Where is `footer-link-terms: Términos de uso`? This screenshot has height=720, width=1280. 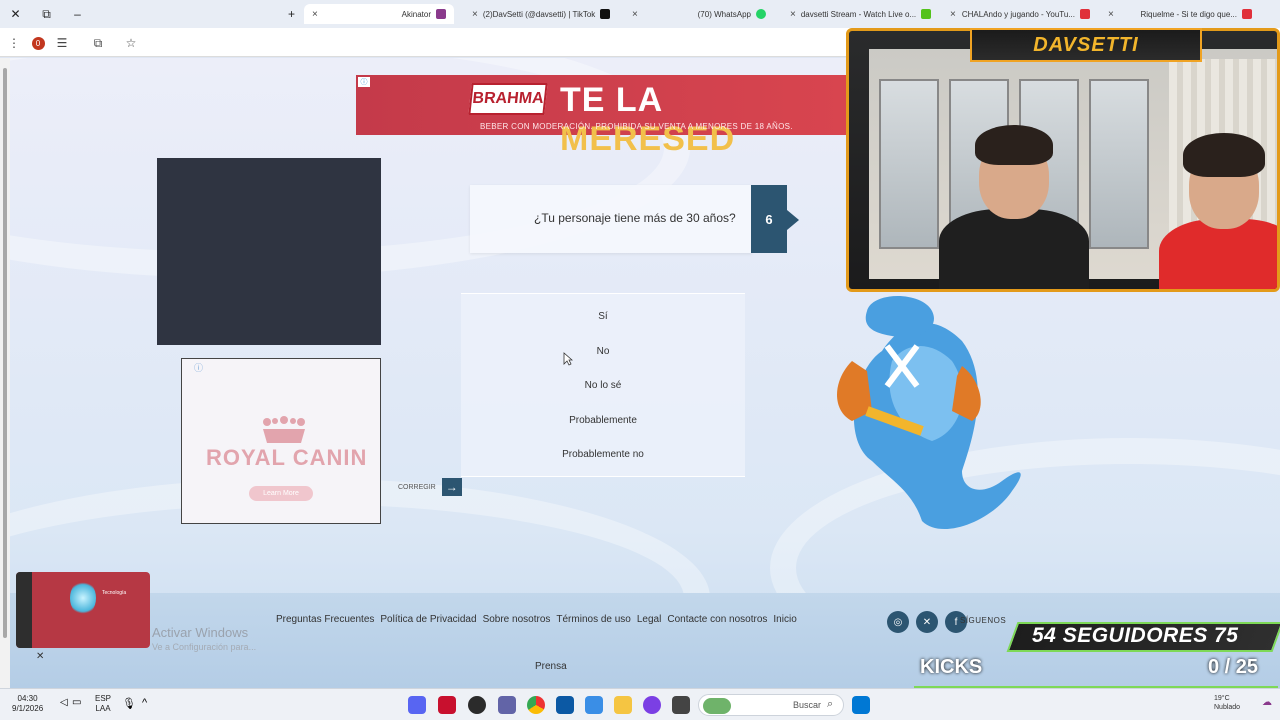
footer-link-terms: Términos de uso is located at coordinates (593, 619).